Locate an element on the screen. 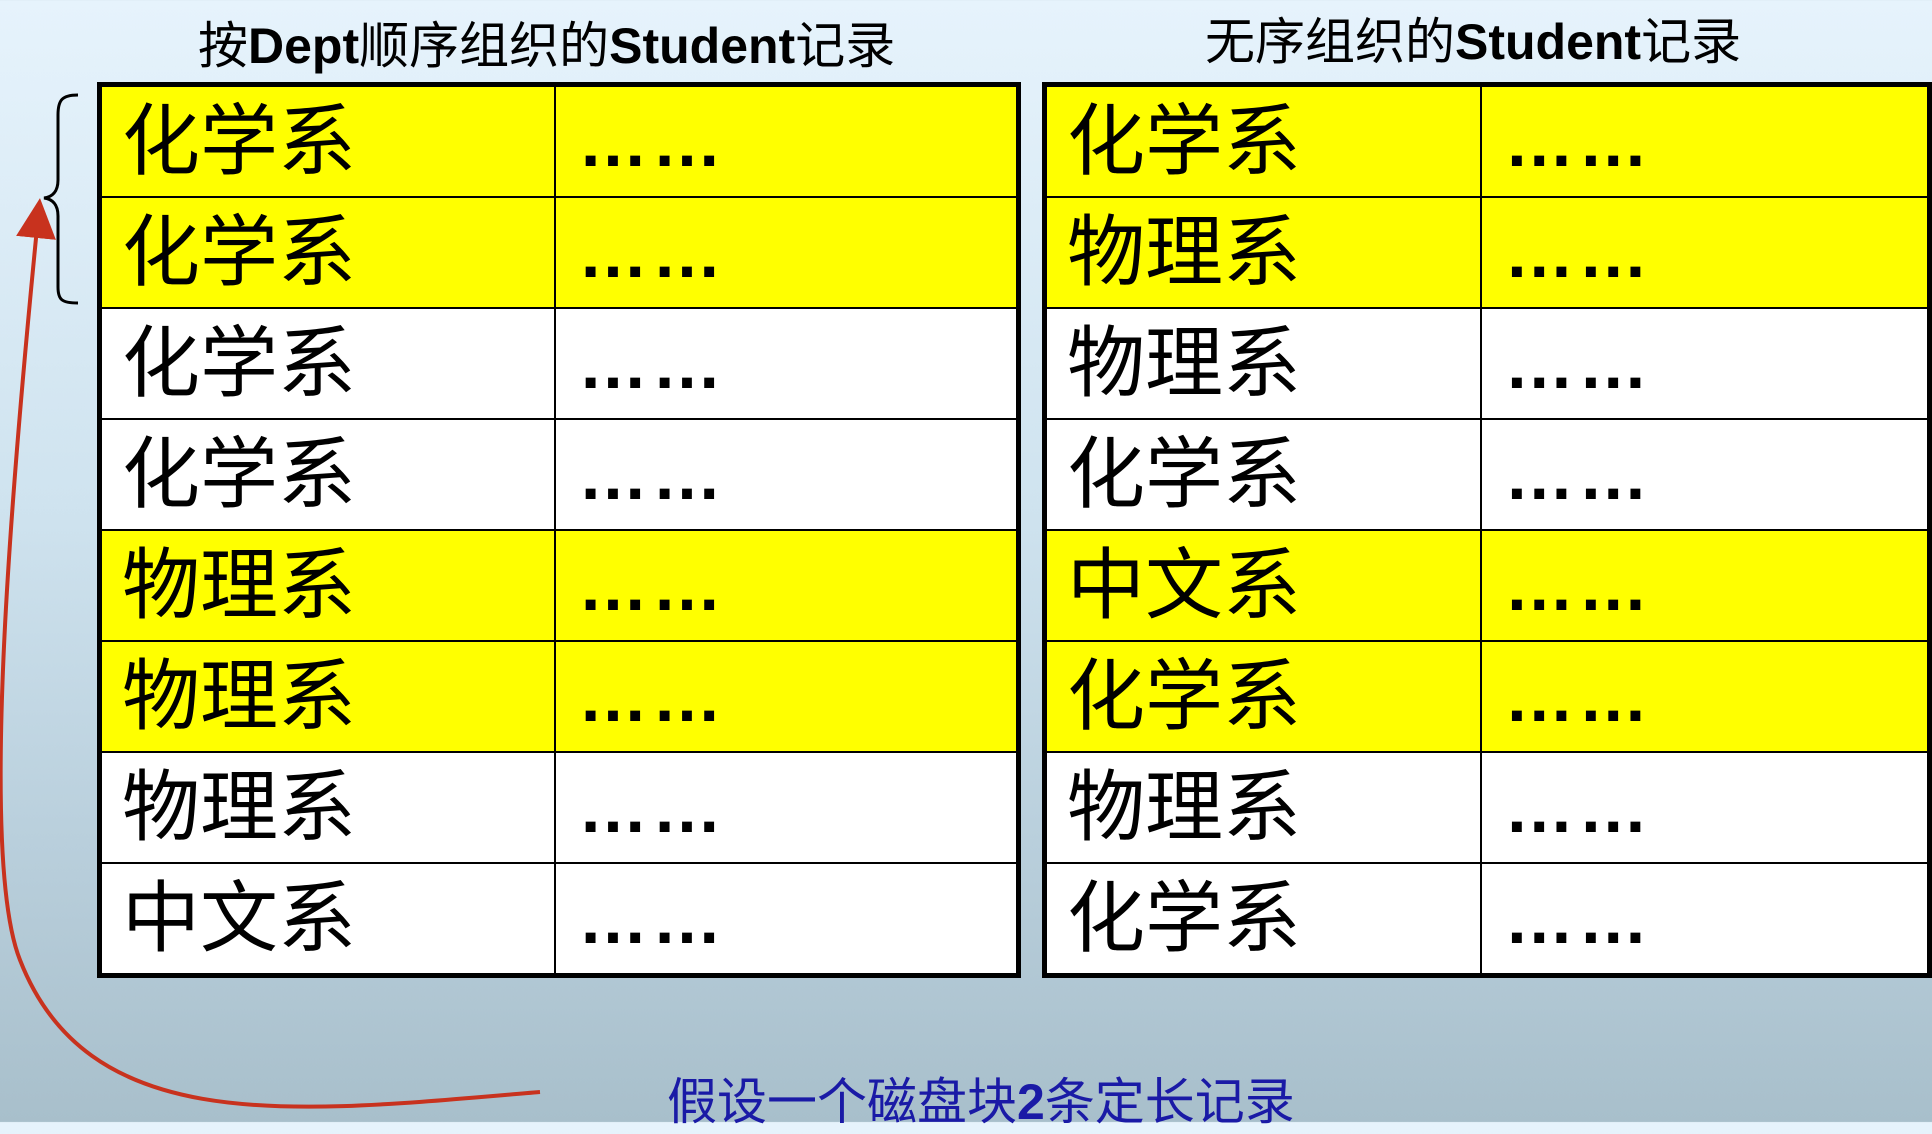  block-size-caption: 假设一个磁盘块2条定长记录 is located at coordinates (981, 1102).